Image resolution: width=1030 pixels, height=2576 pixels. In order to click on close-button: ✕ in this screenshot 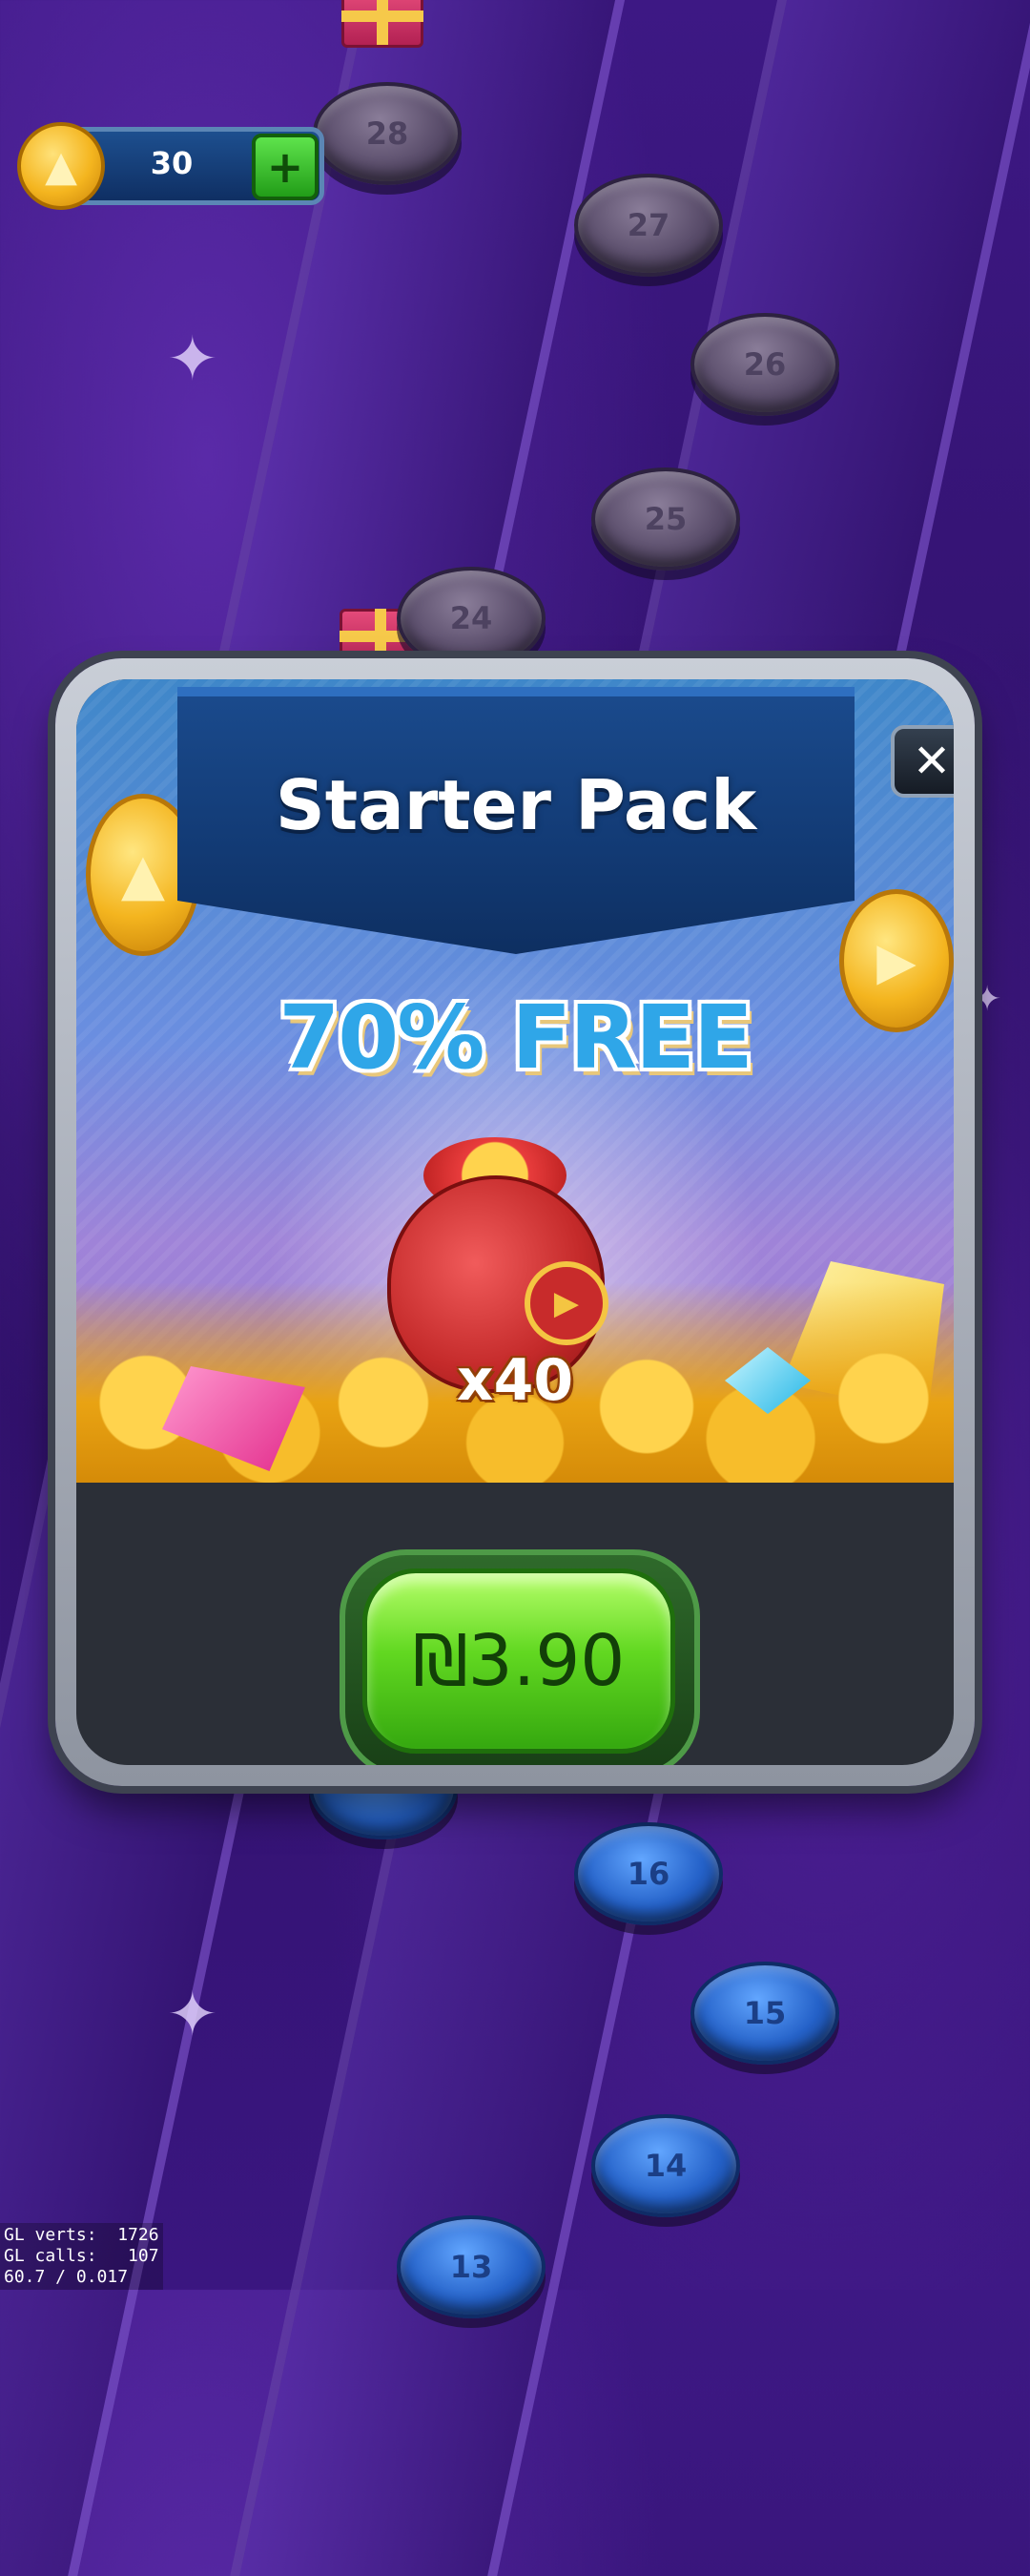, I will do `click(922, 761)`.